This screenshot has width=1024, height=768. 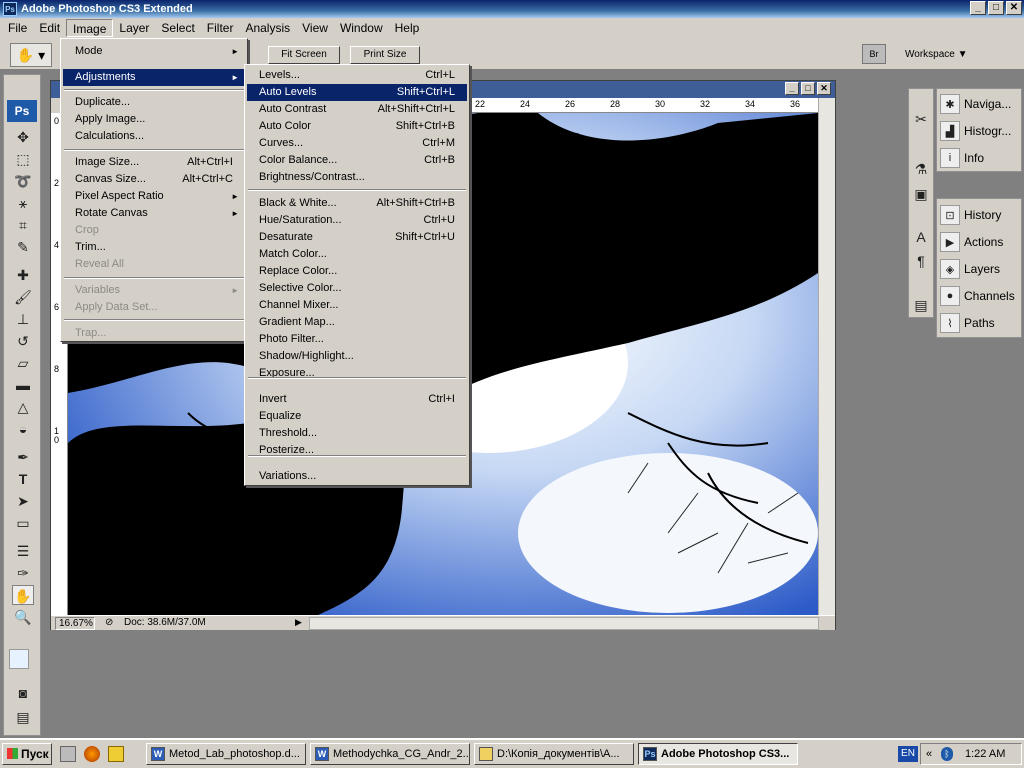 What do you see at coordinates (979, 215) in the screenshot?
I see `history-tab: ⊡ History` at bounding box center [979, 215].